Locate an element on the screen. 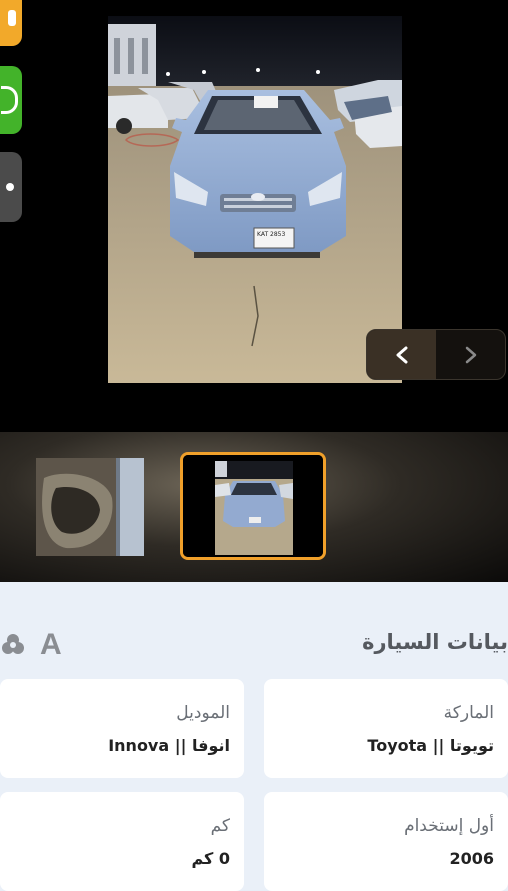 The width and height of the screenshot is (508, 891). thumbnail-2-selected is located at coordinates (253, 506).